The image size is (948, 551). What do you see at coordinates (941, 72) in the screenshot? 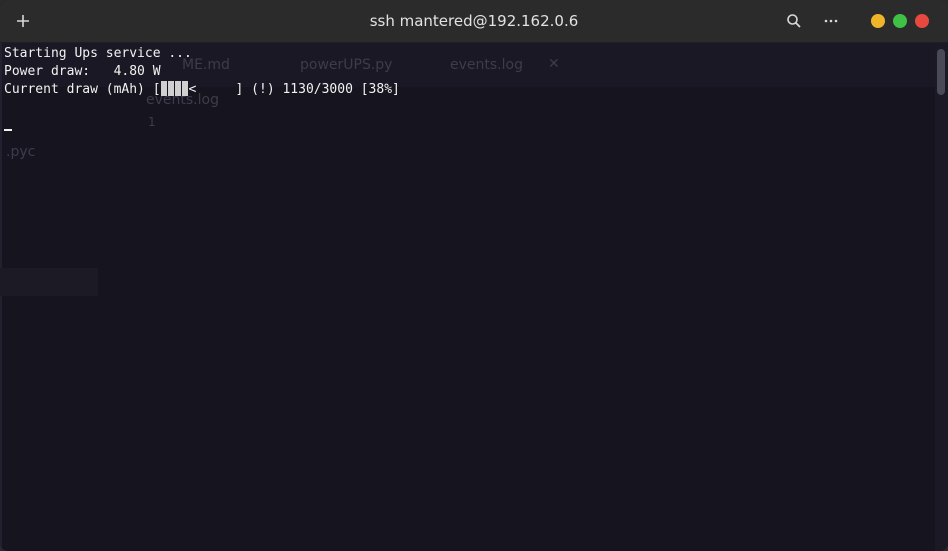
I see `scrollbar-thumb` at bounding box center [941, 72].